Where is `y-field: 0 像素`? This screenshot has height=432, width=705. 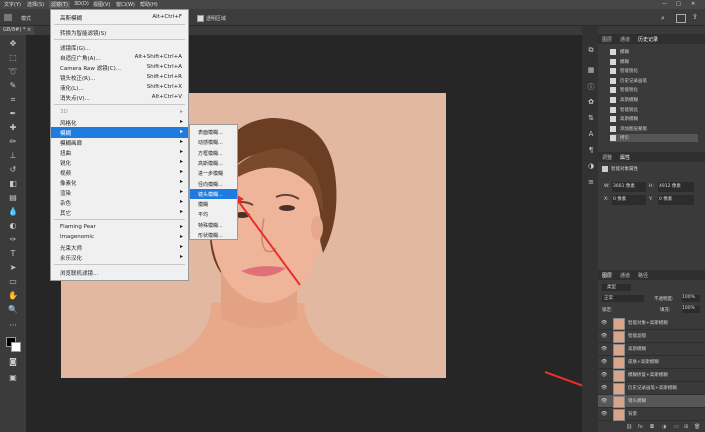 y-field: 0 像素 is located at coordinates (676, 200).